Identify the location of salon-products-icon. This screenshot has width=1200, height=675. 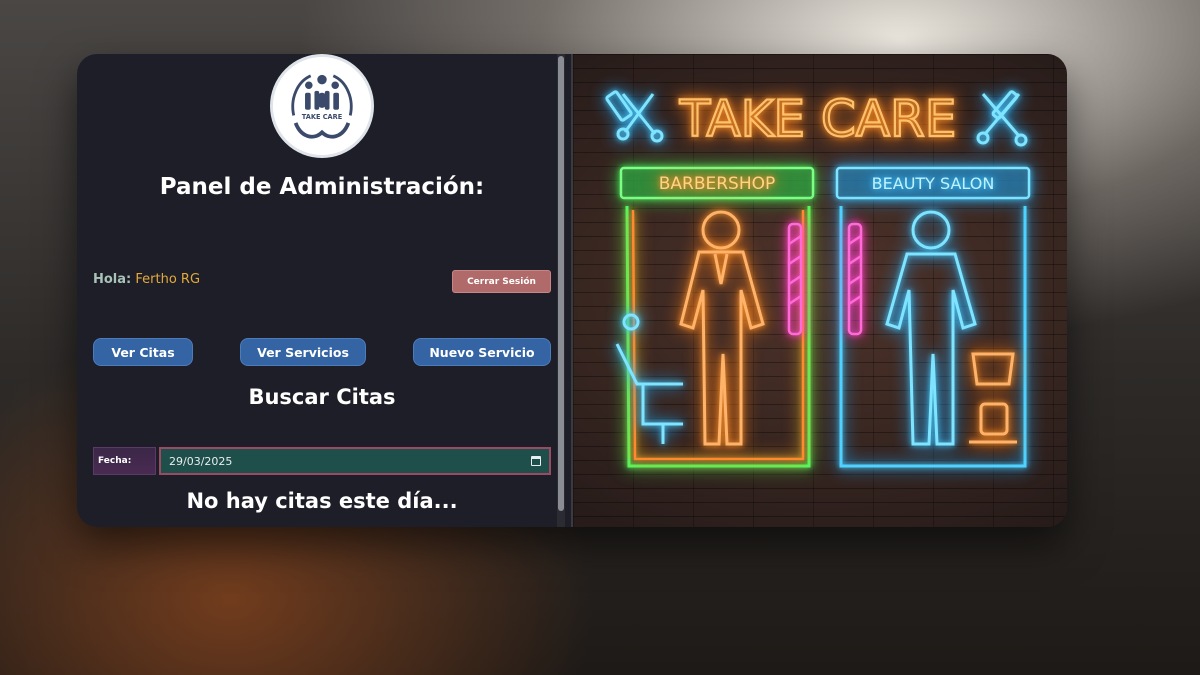
(993, 398).